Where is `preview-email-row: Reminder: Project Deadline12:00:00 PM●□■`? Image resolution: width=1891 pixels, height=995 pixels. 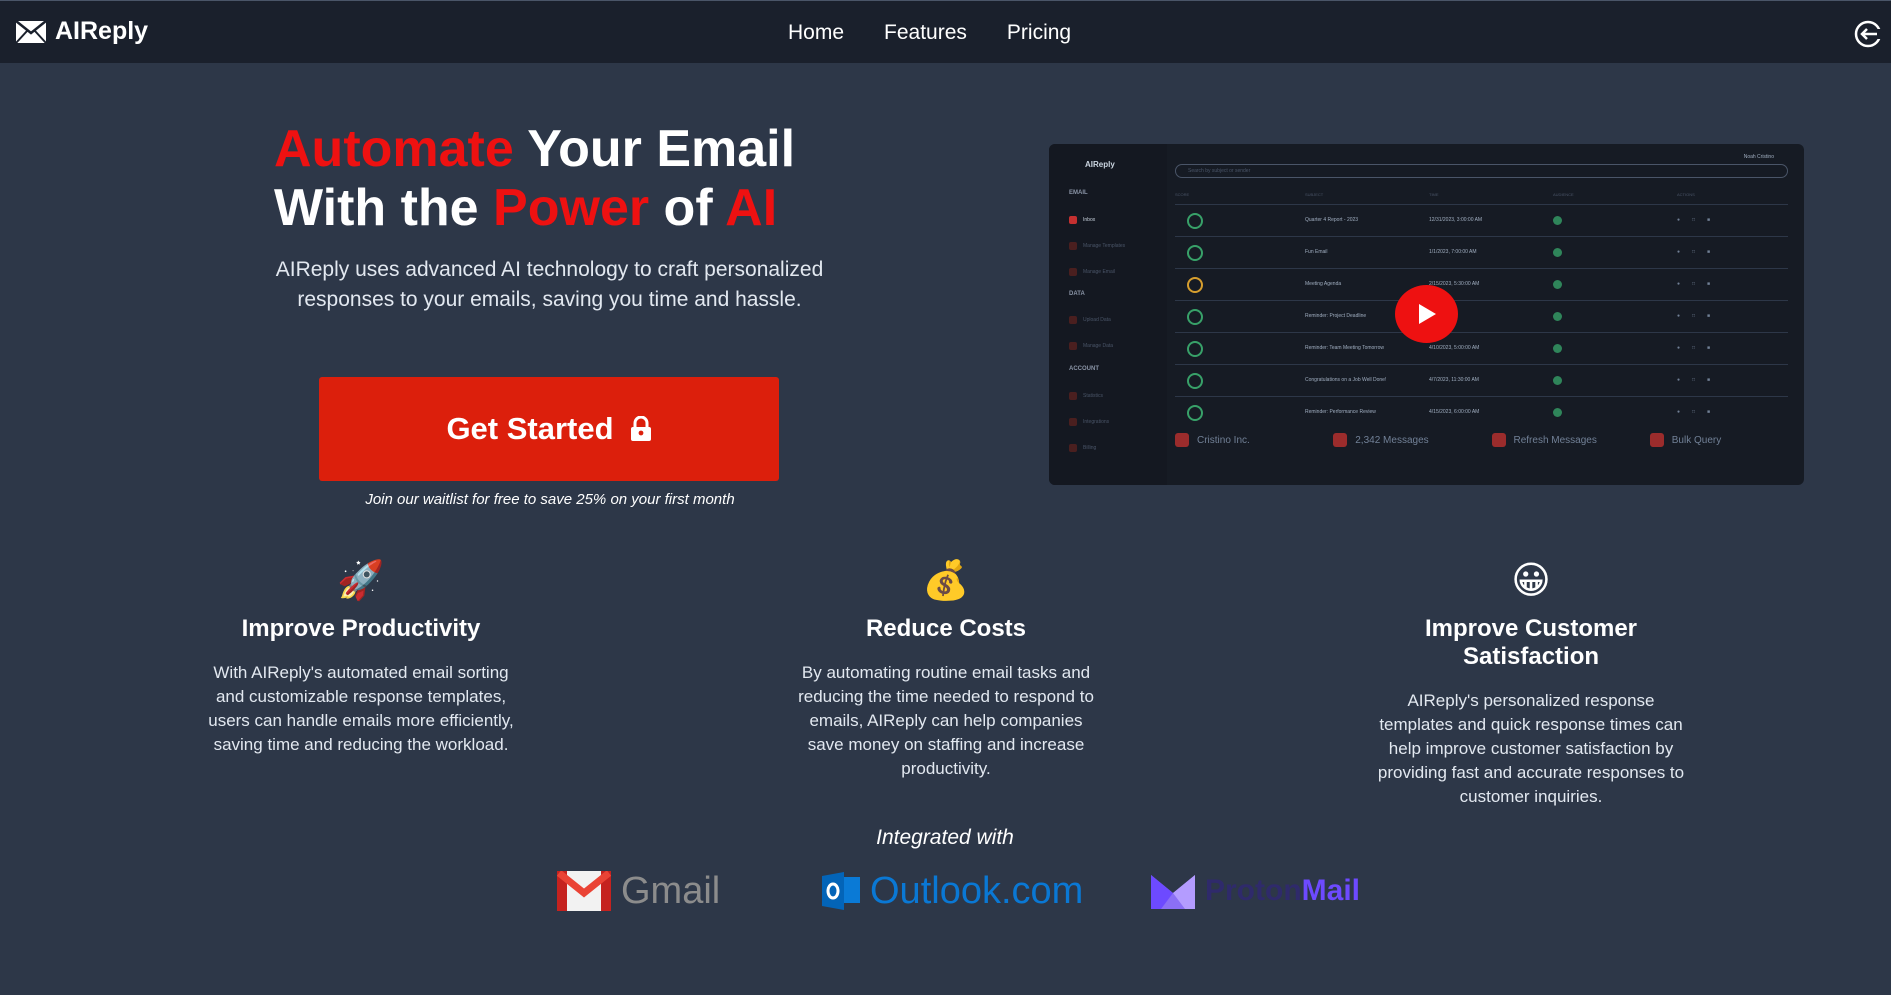
preview-email-row: Reminder: Project Deadline12:00:00 PM●□■ is located at coordinates (1481, 315).